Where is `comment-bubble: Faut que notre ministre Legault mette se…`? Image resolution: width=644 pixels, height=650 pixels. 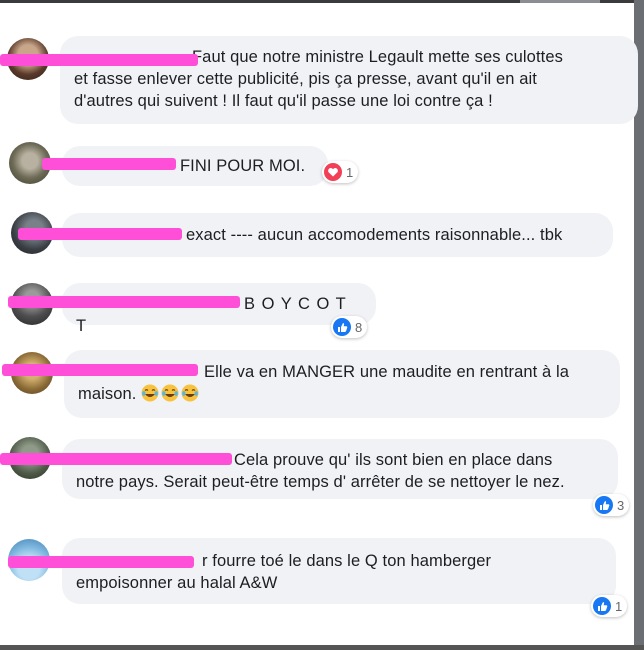
comment-bubble: Faut que notre ministre Legault mette se… is located at coordinates (349, 80).